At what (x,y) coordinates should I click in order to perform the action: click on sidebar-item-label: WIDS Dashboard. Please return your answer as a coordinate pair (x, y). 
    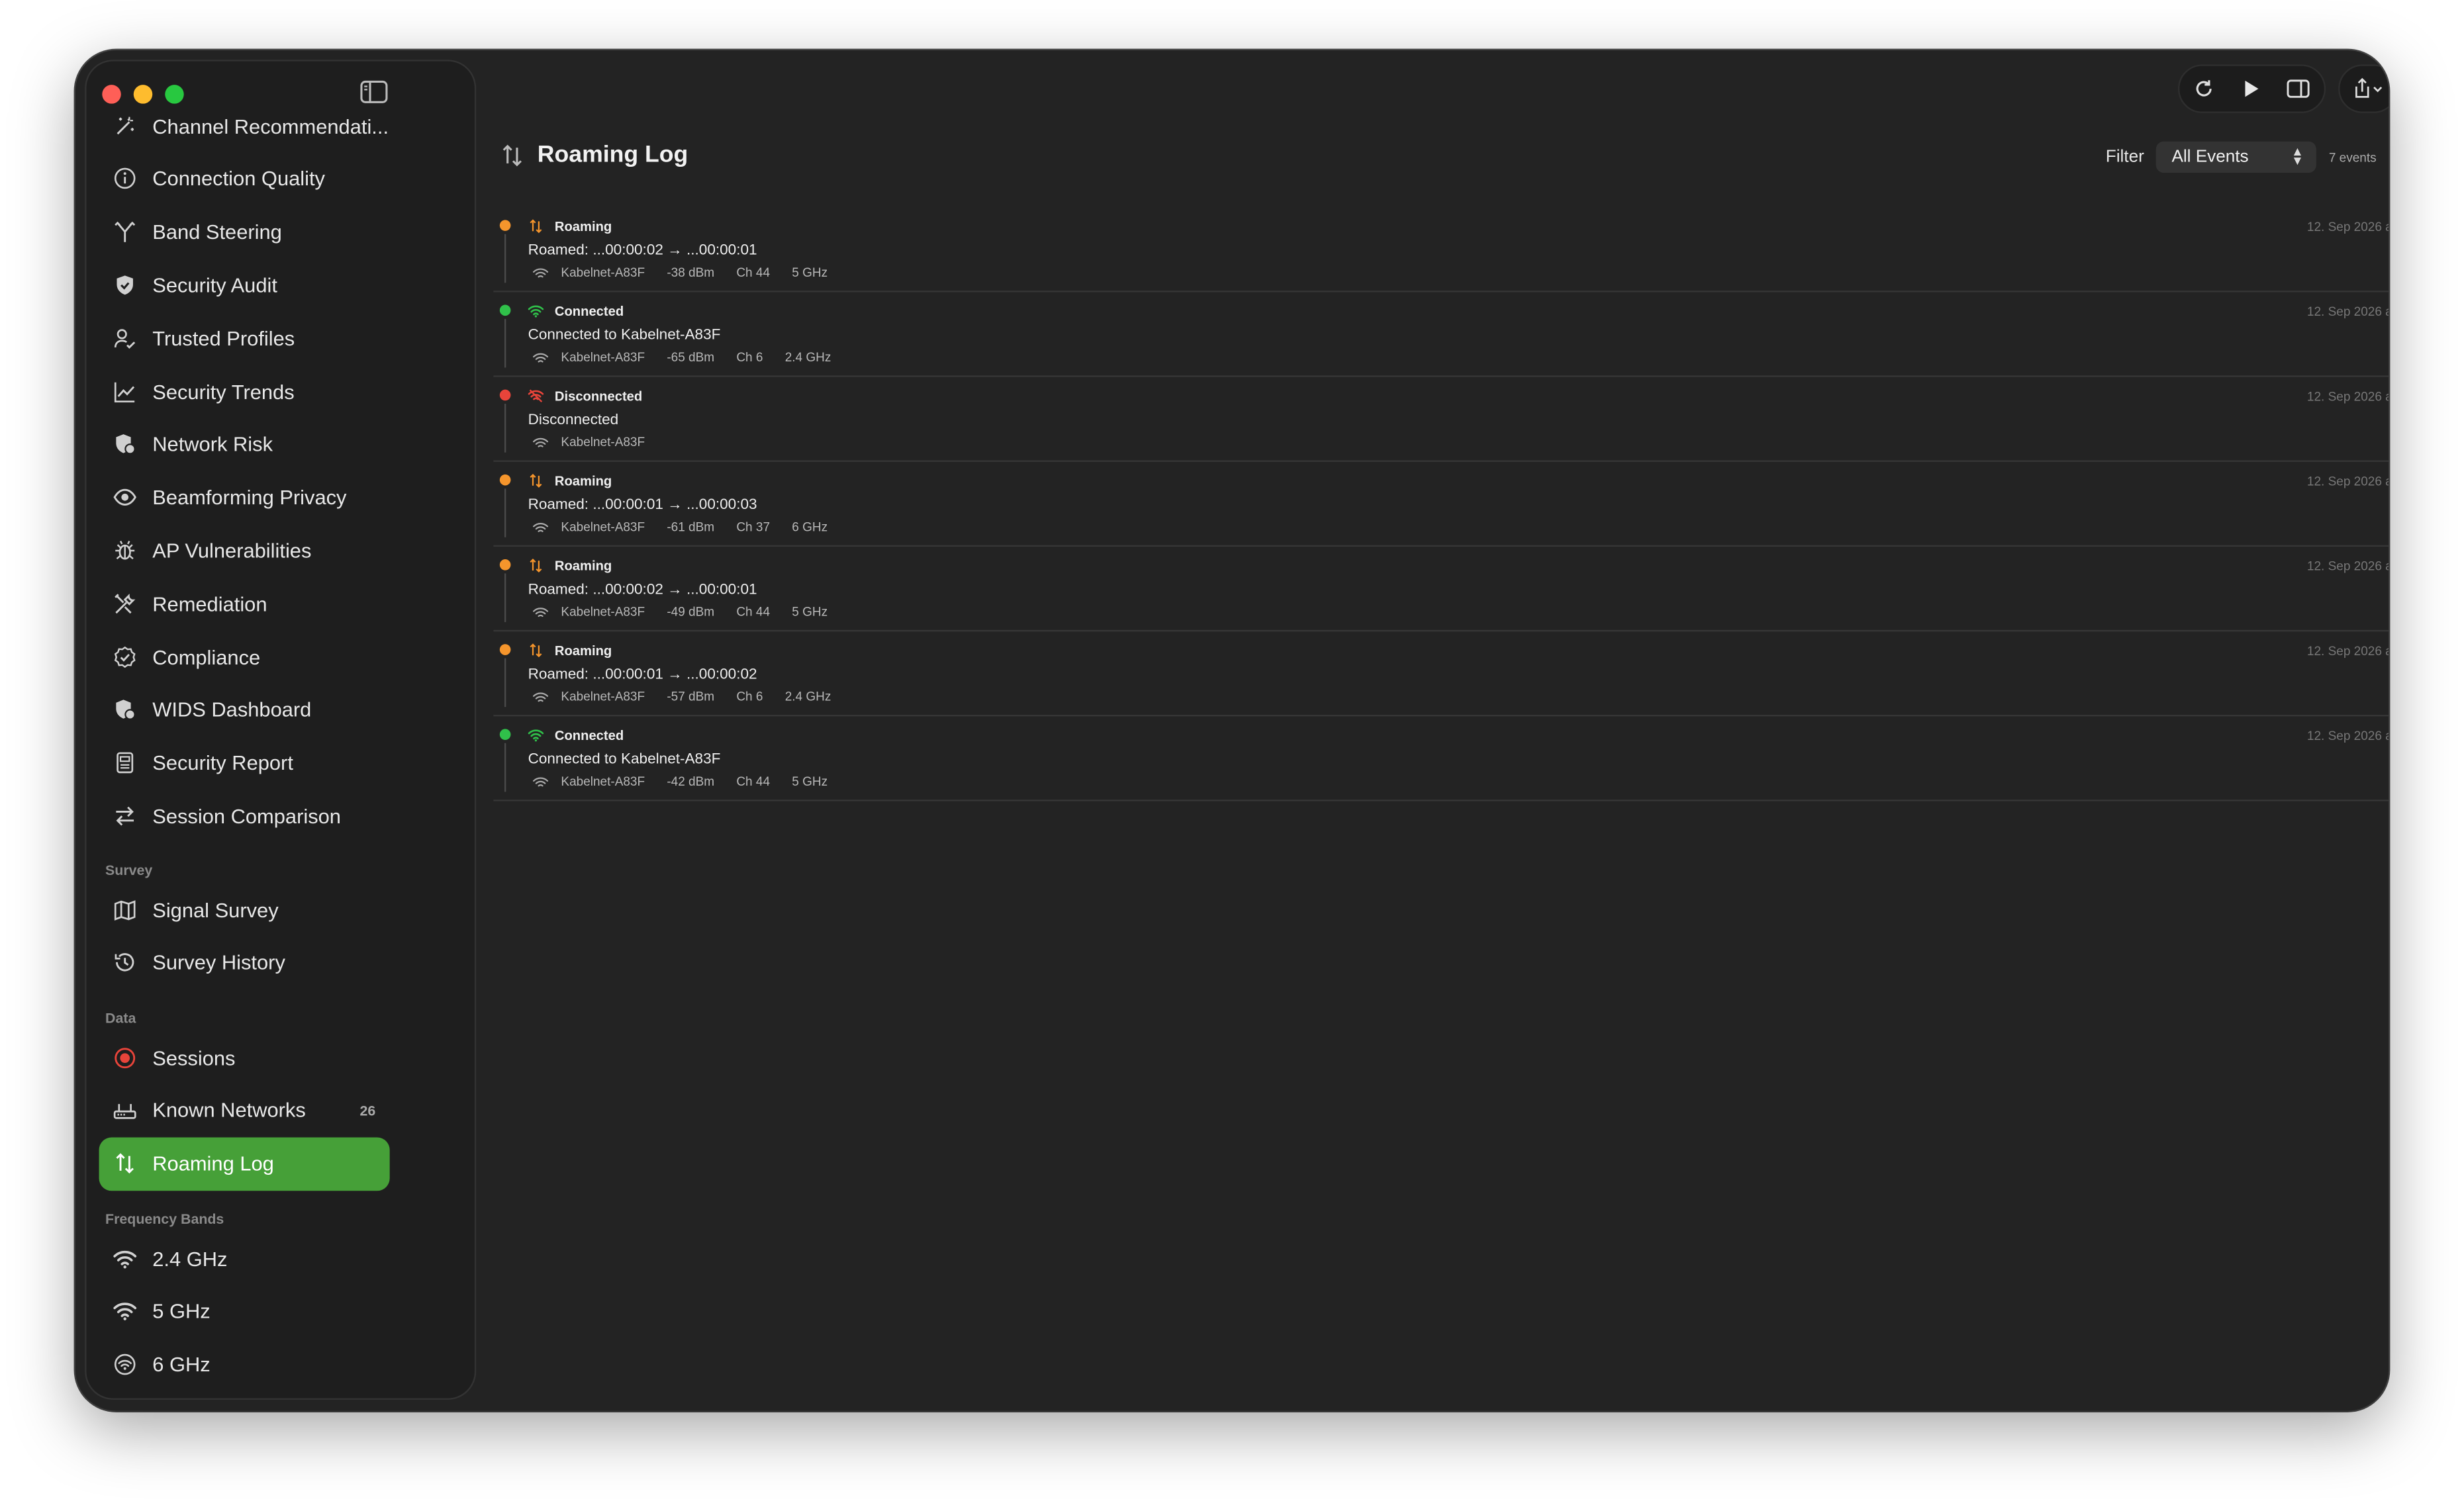
    Looking at the image, I should click on (232, 710).